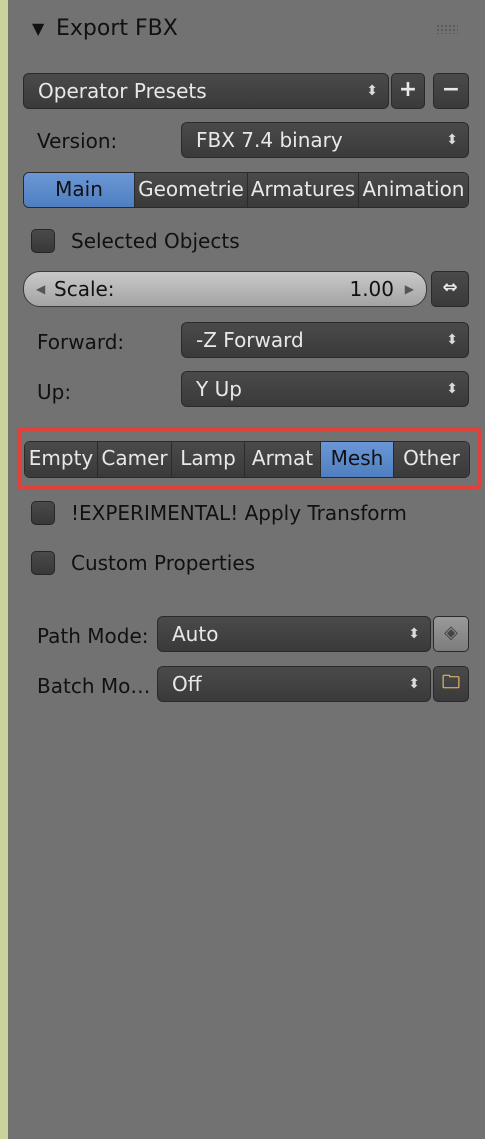 The height and width of the screenshot is (1139, 491). I want to click on forward-label: Forward:, so click(81, 342).